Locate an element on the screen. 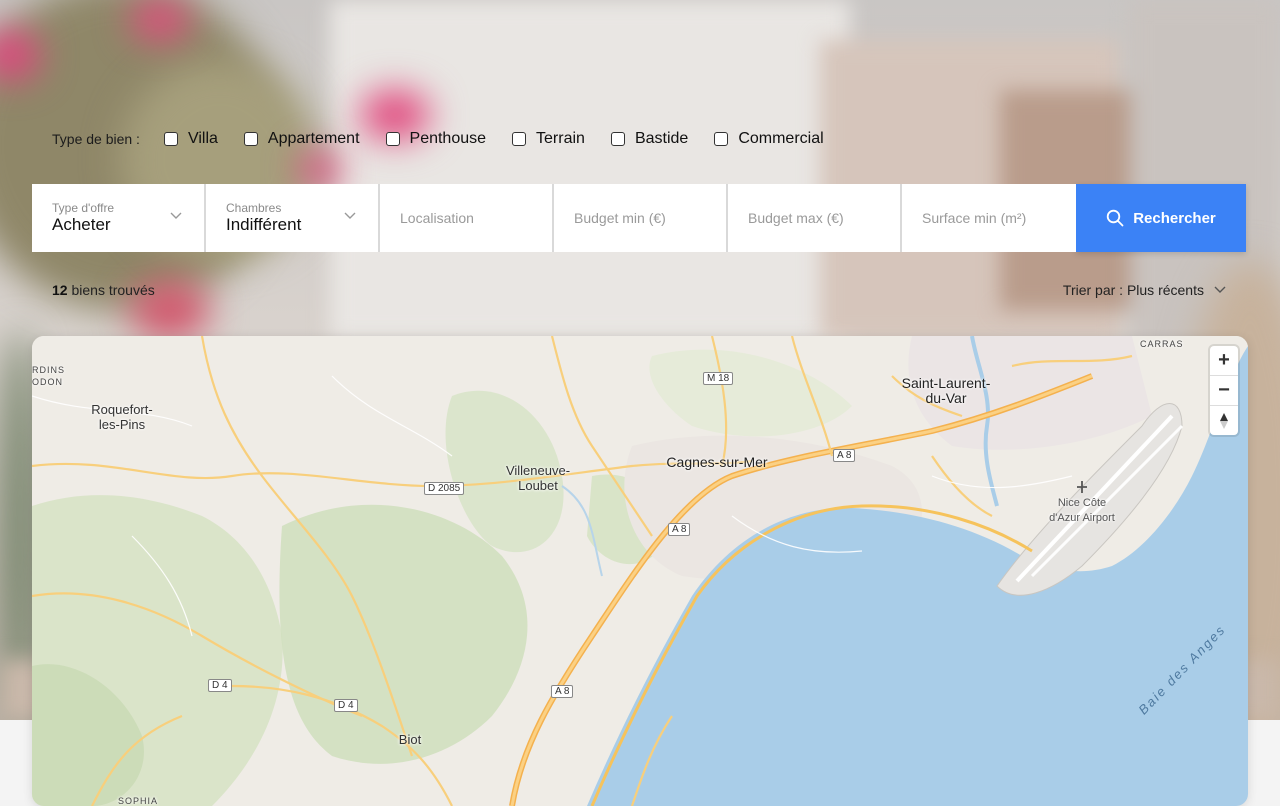 The image size is (1280, 806). surface-min-input is located at coordinates (989, 218).